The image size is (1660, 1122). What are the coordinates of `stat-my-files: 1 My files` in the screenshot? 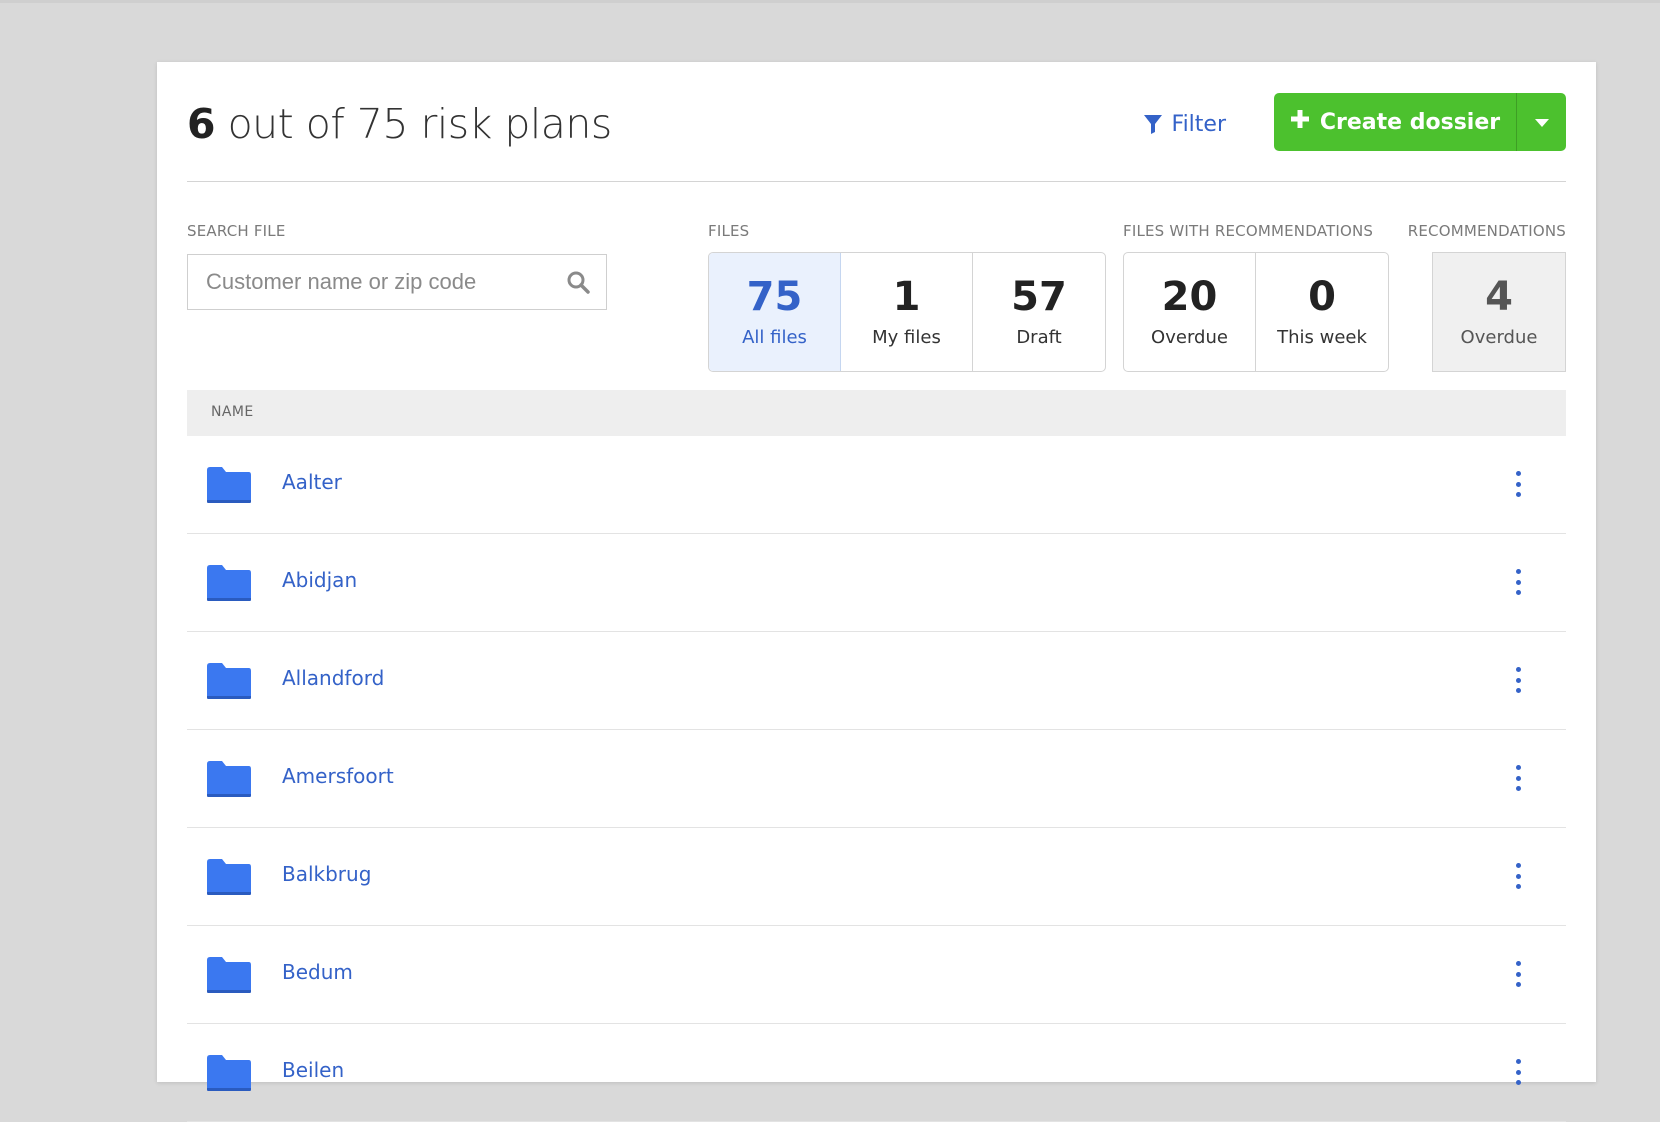 It's located at (907, 312).